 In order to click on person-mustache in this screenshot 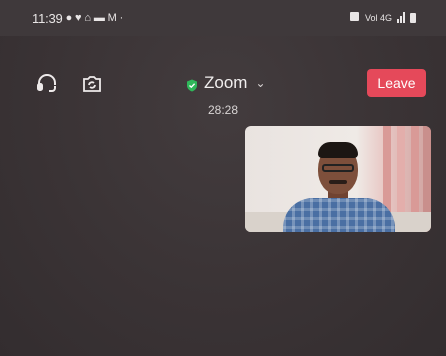, I will do `click(338, 182)`.